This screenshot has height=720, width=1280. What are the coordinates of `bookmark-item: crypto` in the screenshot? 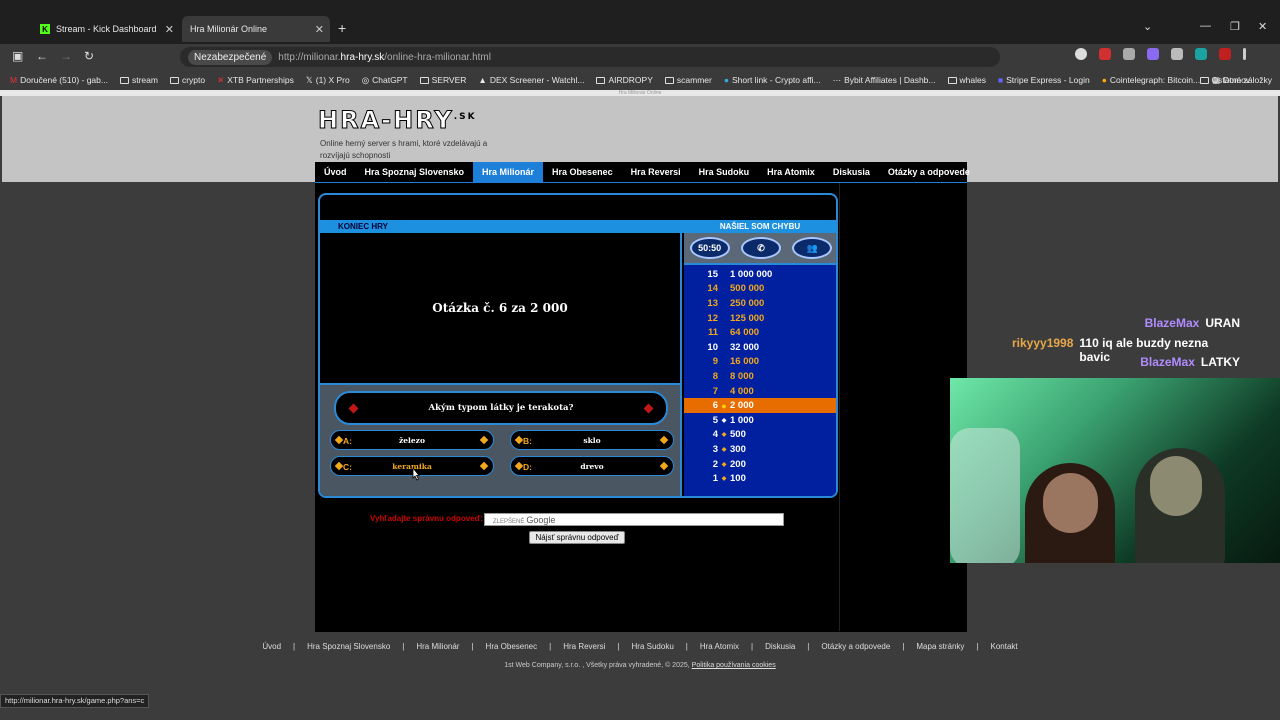 It's located at (187, 80).